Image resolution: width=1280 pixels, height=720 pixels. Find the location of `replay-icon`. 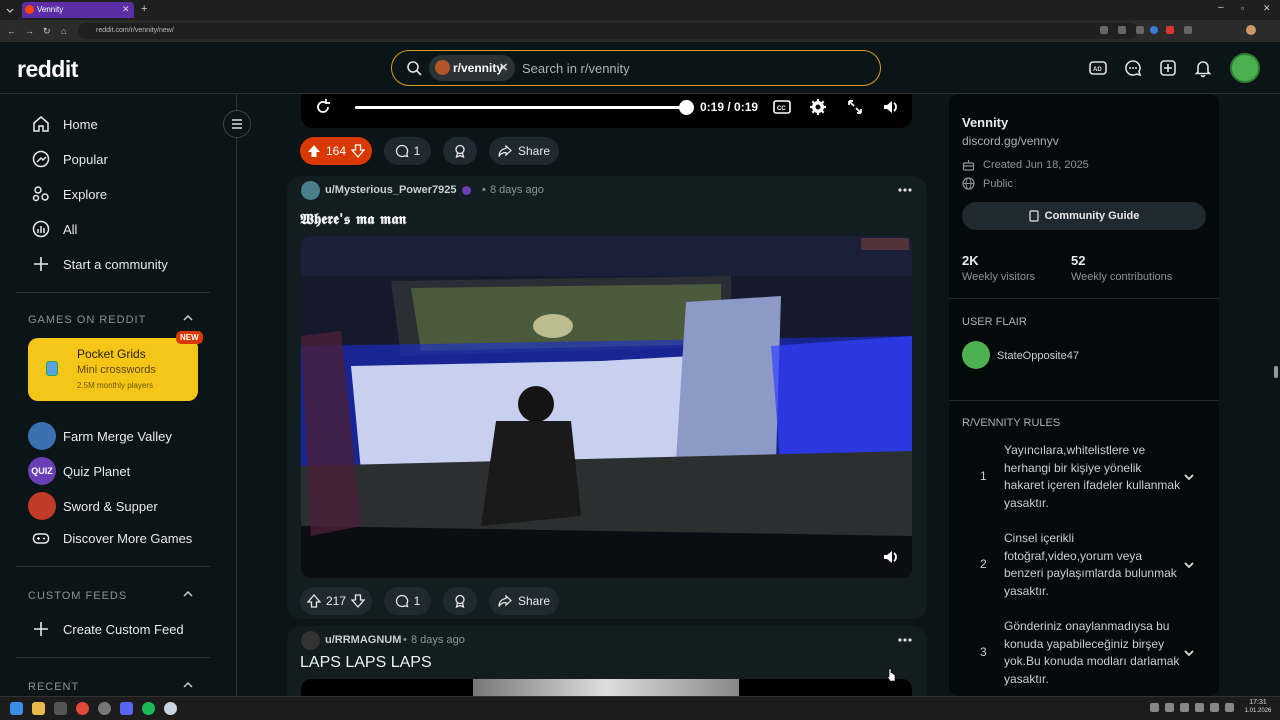

replay-icon is located at coordinates (323, 107).